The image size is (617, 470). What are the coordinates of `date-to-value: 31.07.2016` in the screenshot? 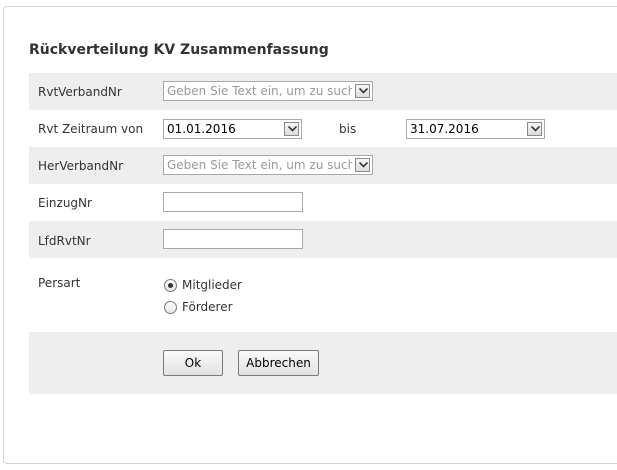 It's located at (444, 129).